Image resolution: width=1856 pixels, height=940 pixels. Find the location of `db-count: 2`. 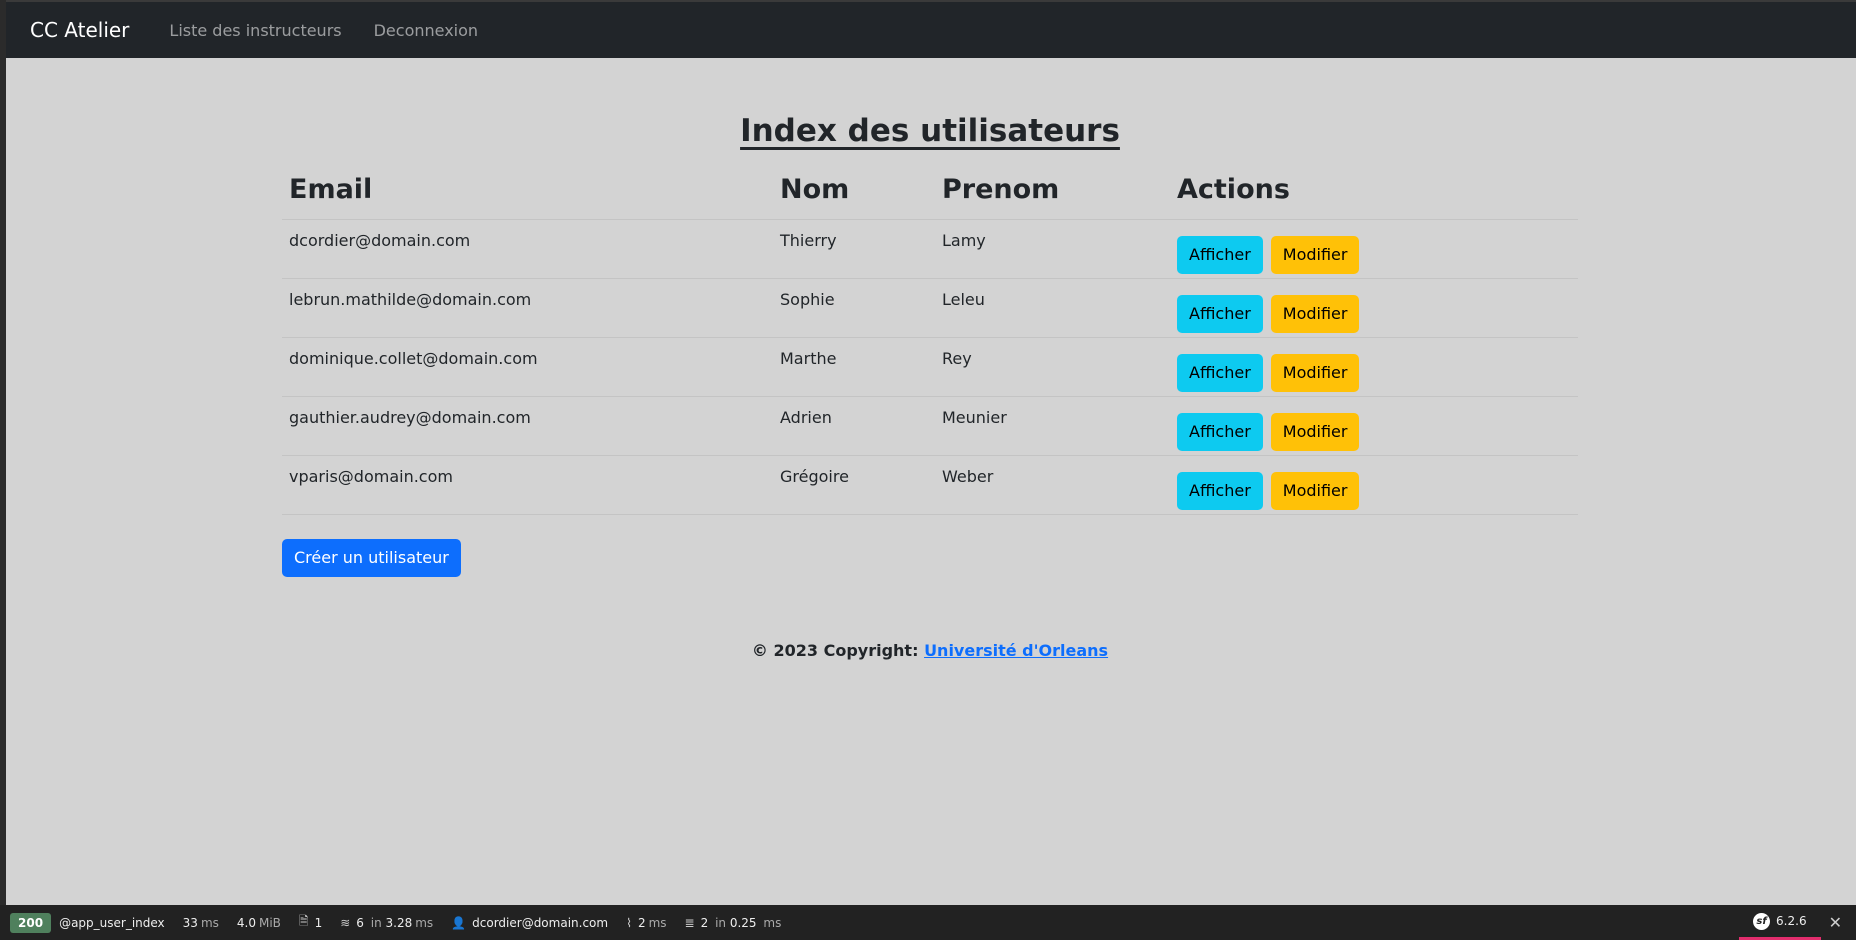

db-count: 2 is located at coordinates (704, 922).